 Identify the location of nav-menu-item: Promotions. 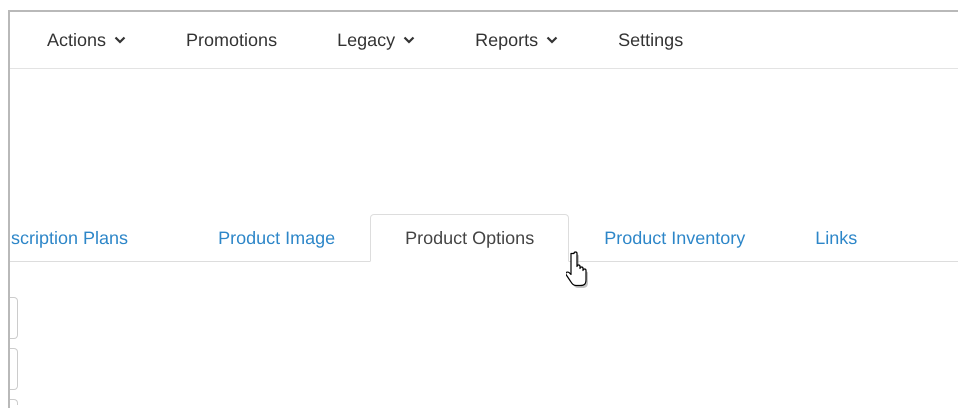
(232, 40).